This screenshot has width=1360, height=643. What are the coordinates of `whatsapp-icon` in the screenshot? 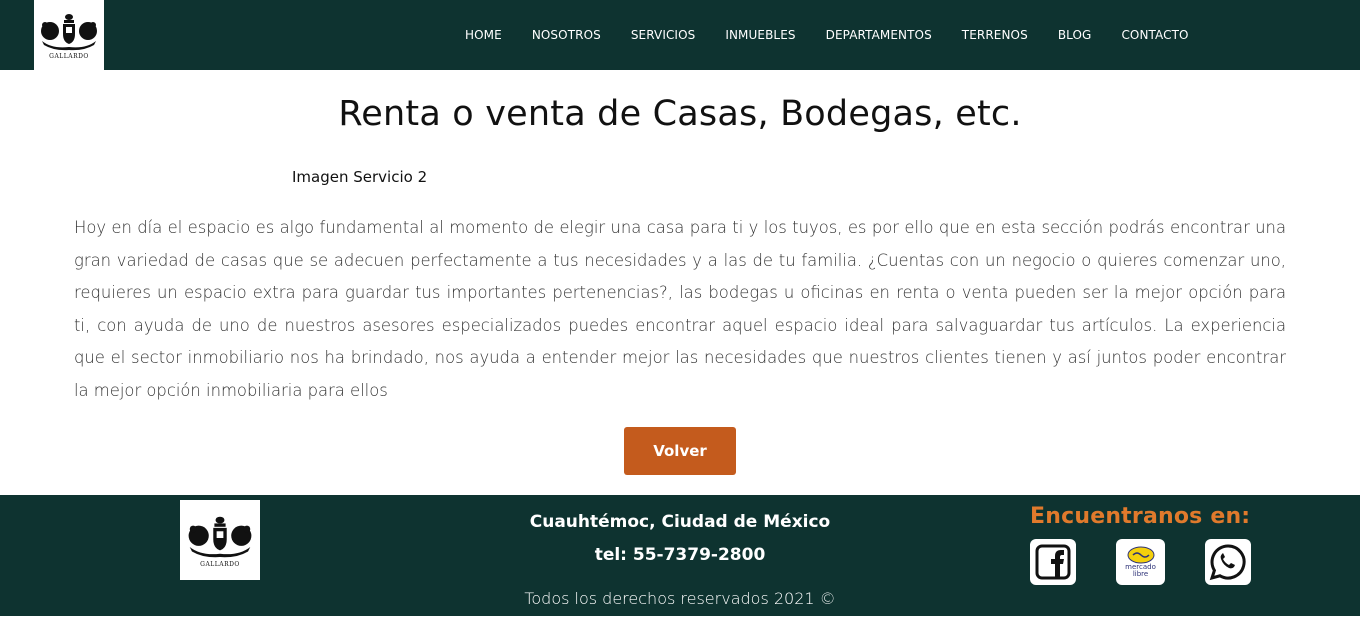 It's located at (1227, 562).